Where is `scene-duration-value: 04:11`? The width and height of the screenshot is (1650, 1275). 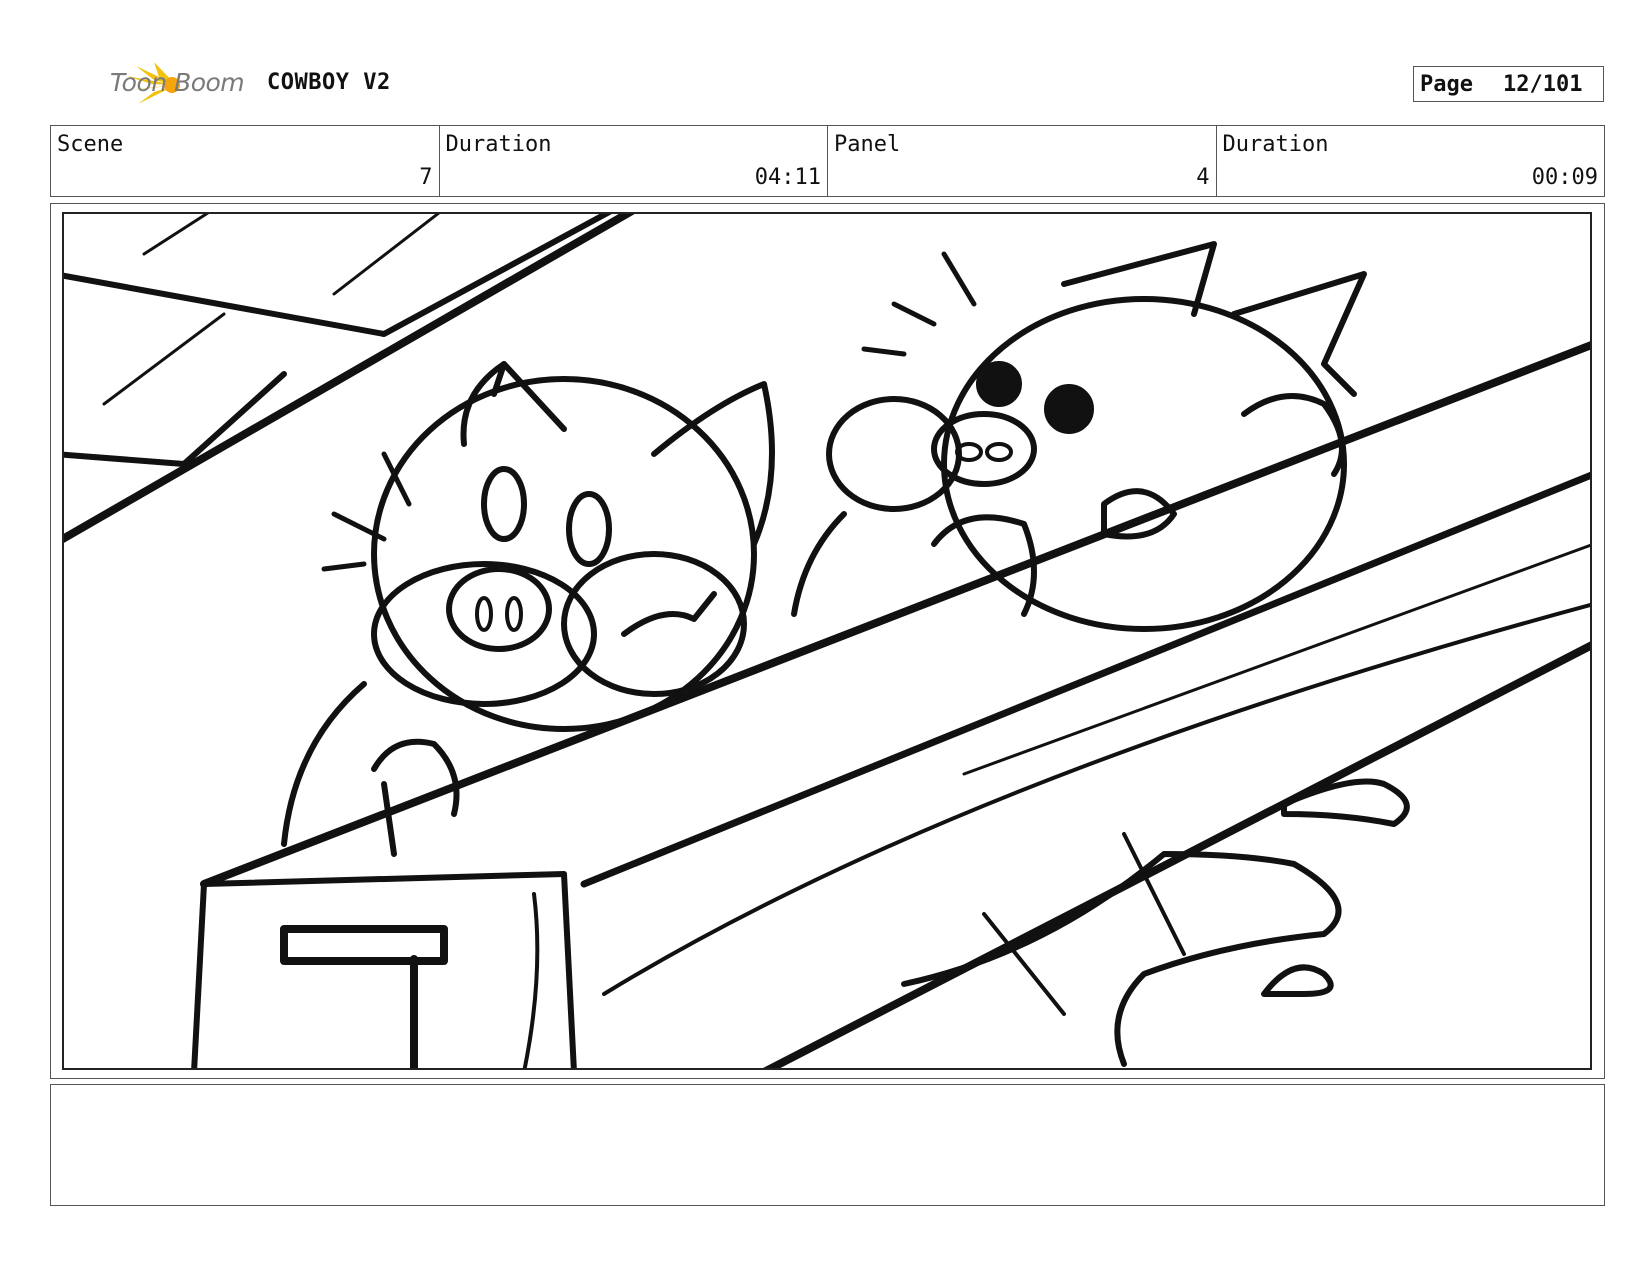
scene-duration-value: 04:11 is located at coordinates (787, 177).